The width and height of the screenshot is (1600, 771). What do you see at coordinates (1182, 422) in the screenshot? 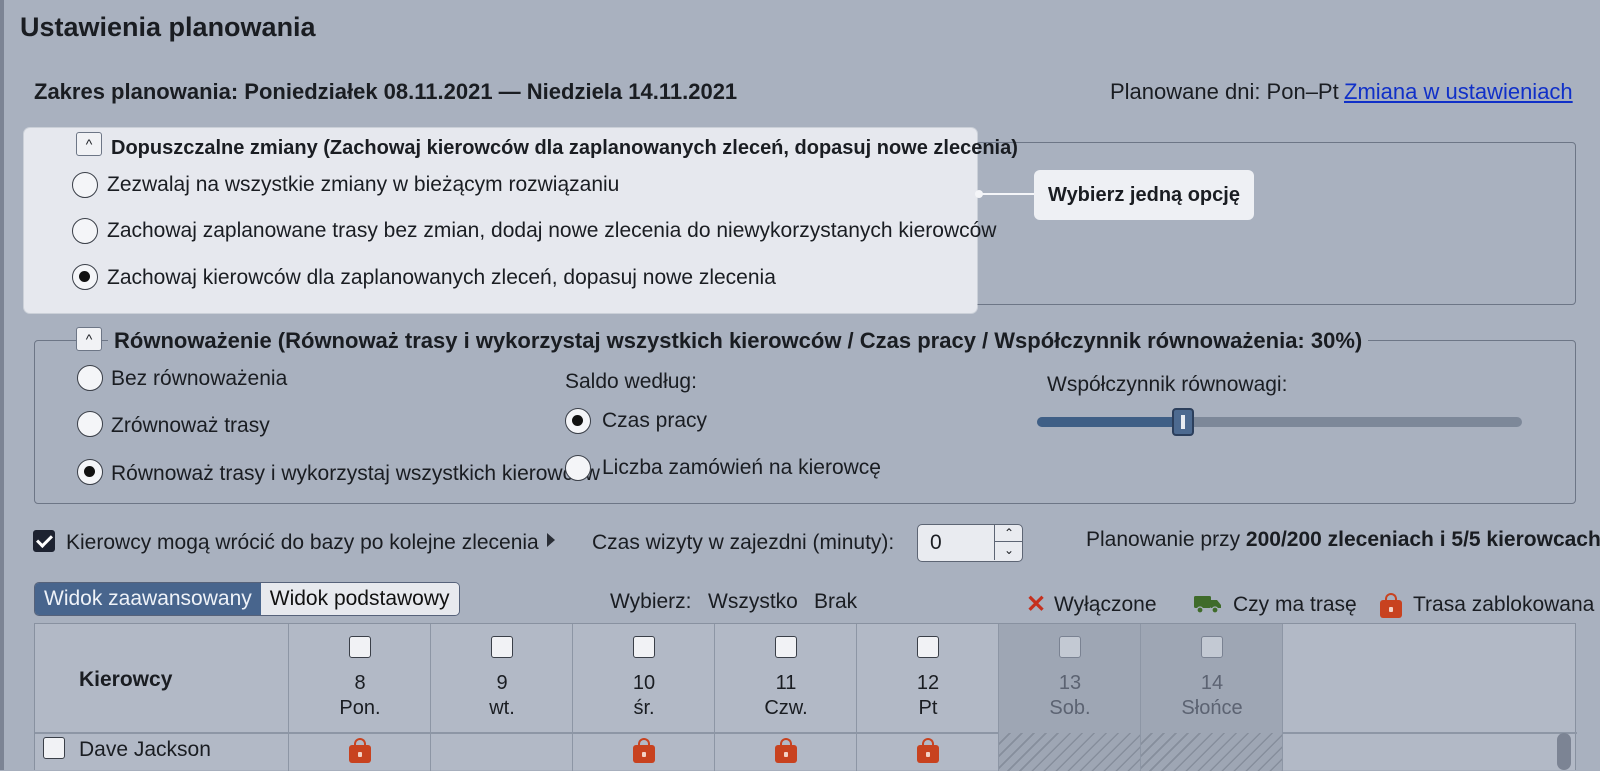
I see `slider-thumb` at bounding box center [1182, 422].